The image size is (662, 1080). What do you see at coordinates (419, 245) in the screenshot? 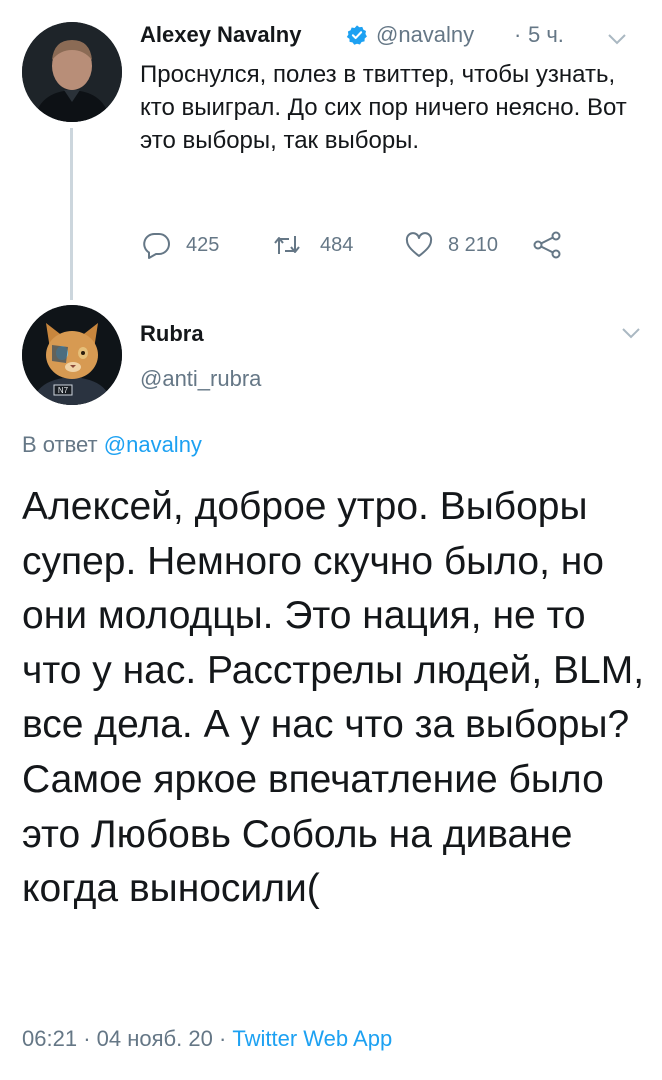
I see `like-icon` at bounding box center [419, 245].